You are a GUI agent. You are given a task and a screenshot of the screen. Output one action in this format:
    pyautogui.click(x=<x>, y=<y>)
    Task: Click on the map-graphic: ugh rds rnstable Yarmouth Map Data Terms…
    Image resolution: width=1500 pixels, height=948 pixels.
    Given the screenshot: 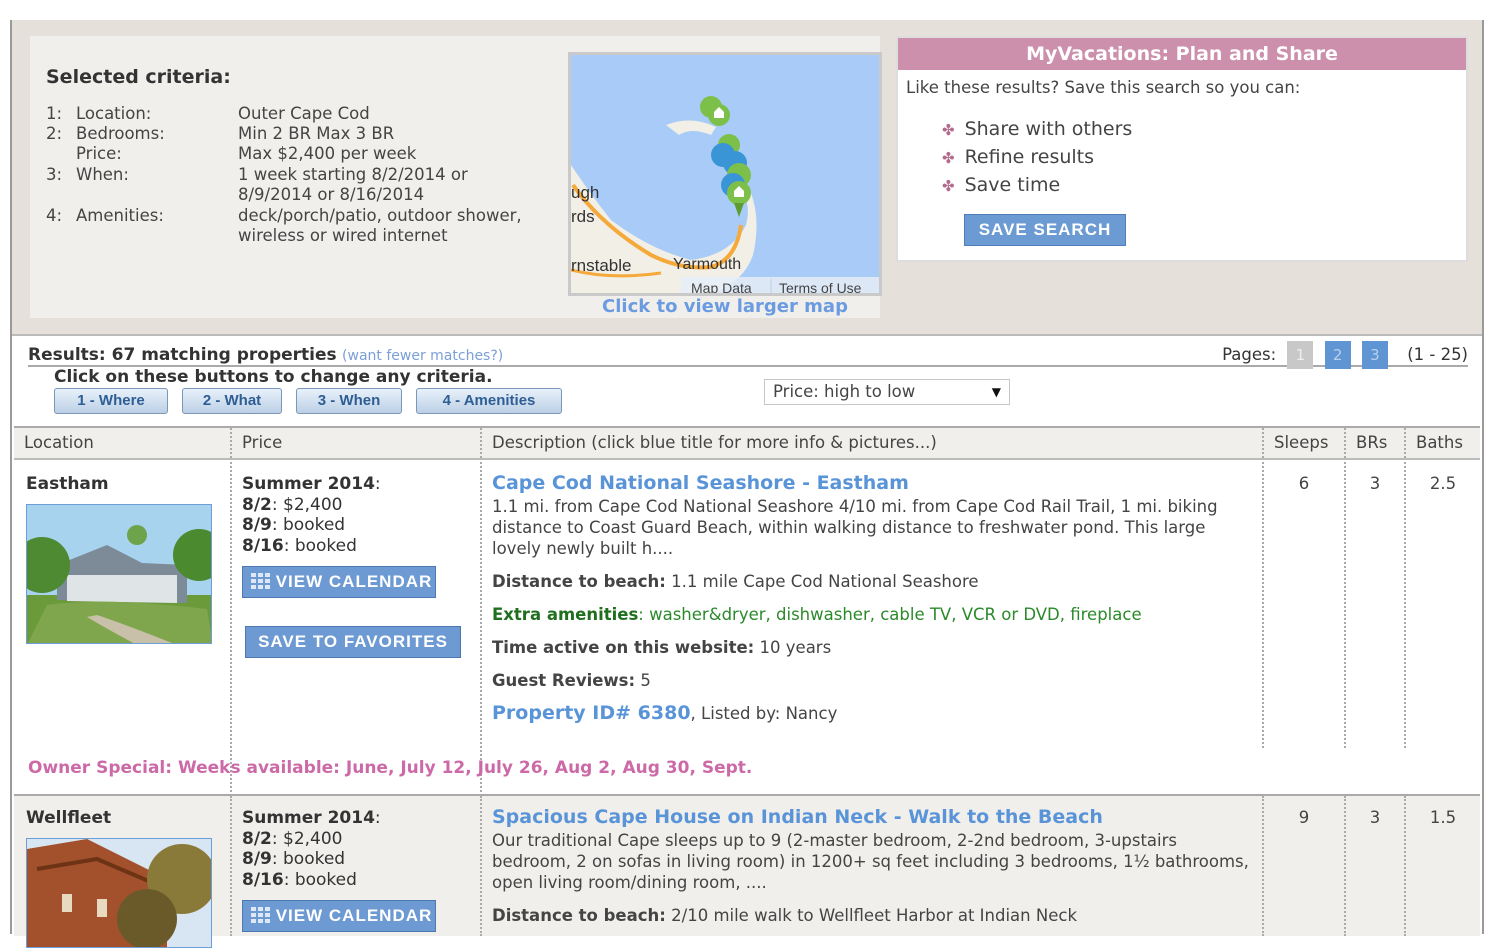 What is the action you would take?
    pyautogui.click(x=725, y=175)
    